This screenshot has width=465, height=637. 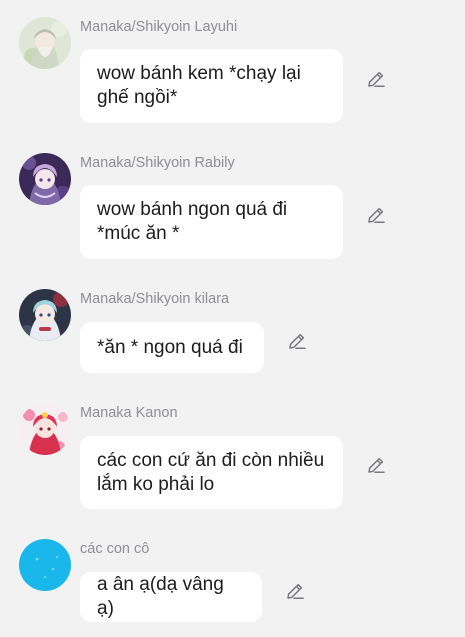 What do you see at coordinates (199, 85) in the screenshot?
I see `message-text: wow bánh kem *chạy lại ghế ngồi*` at bounding box center [199, 85].